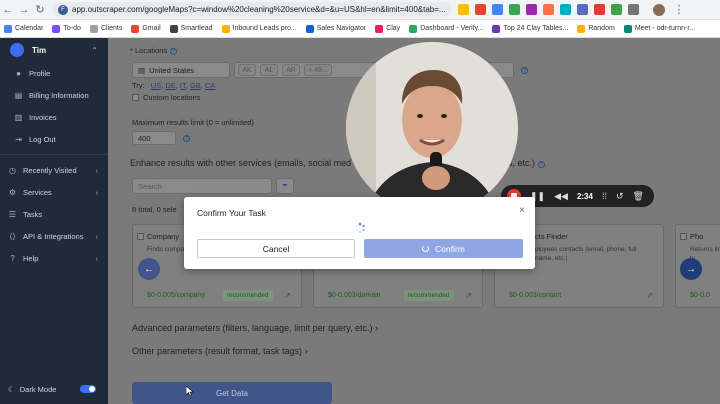 Image resolution: width=720 pixels, height=404 pixels. Describe the element at coordinates (691, 269) in the screenshot. I see `carousel-next-button: →` at that location.